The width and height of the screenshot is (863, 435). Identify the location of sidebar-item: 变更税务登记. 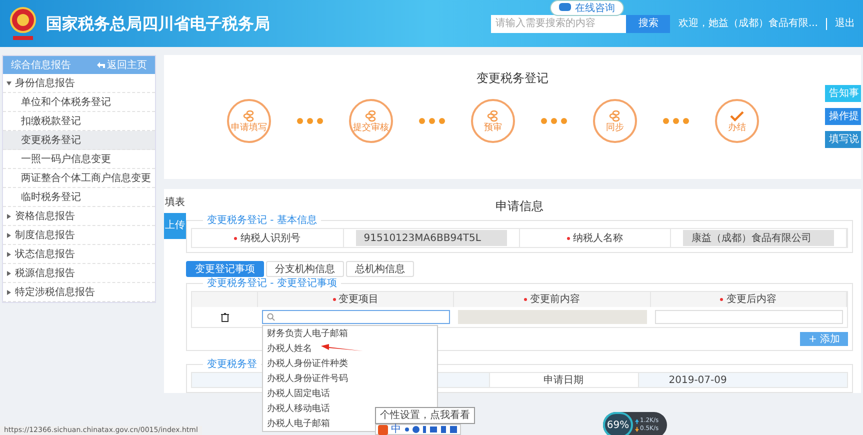
(79, 140).